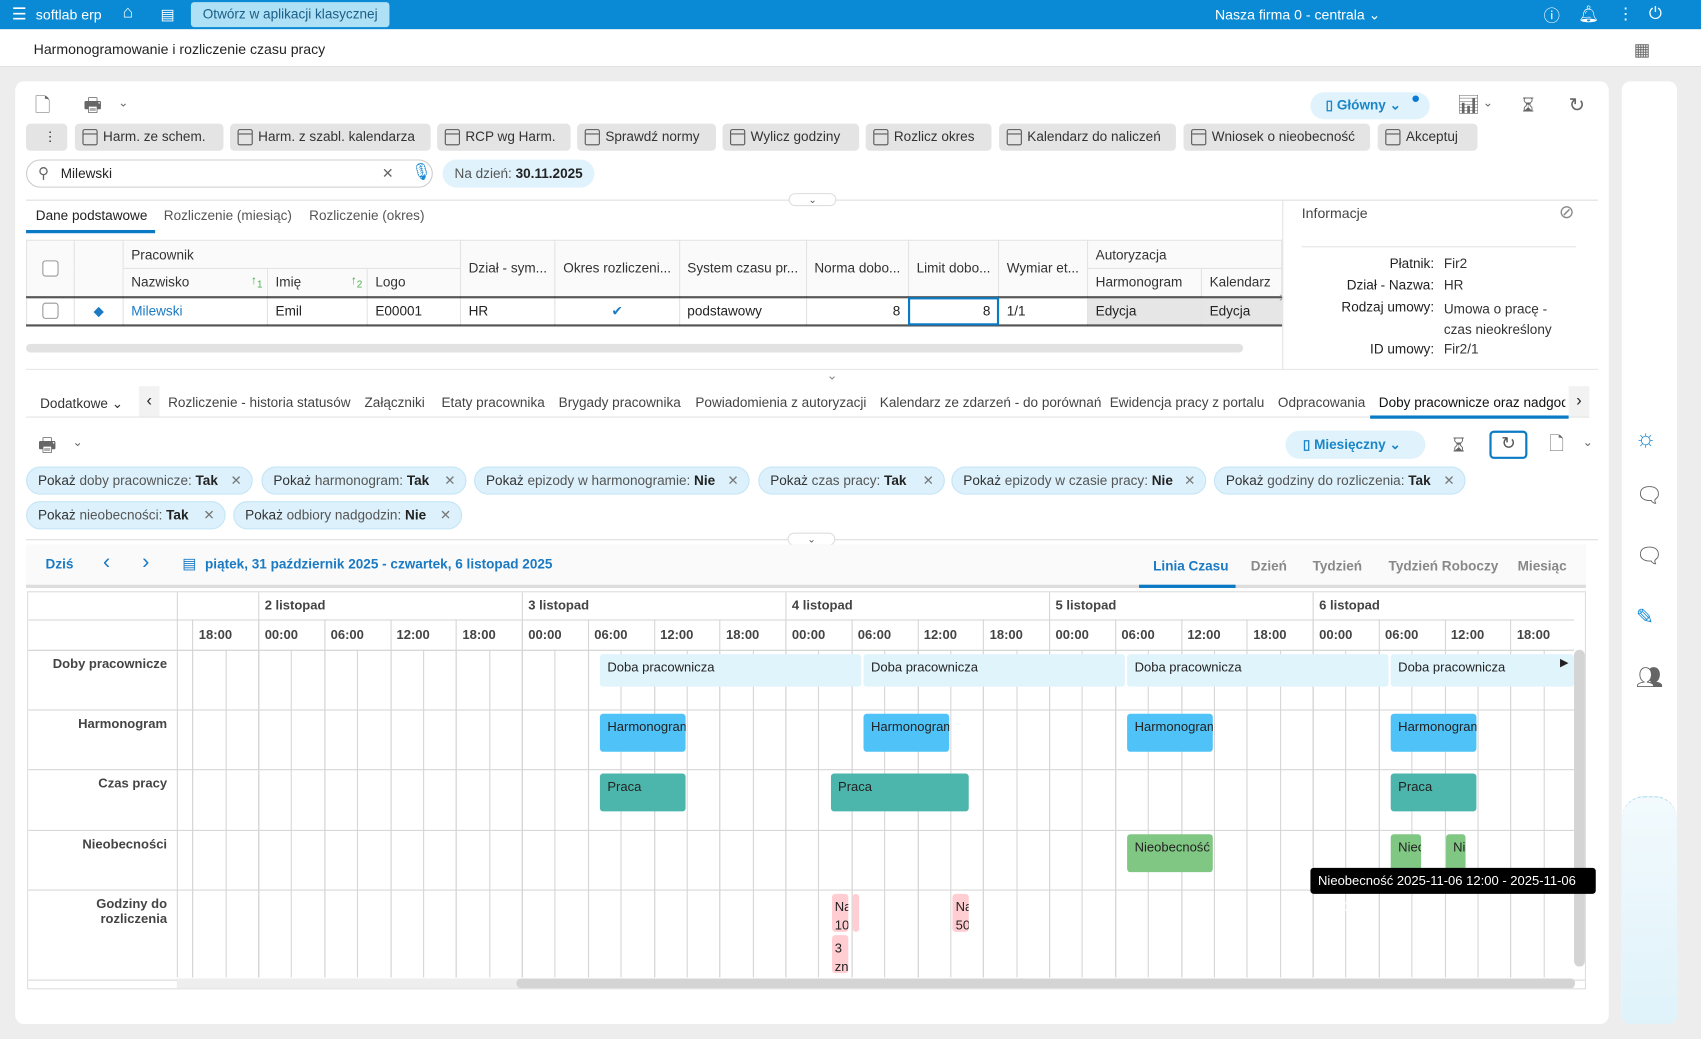 The height and width of the screenshot is (1039, 1701). What do you see at coordinates (620, 402) in the screenshot?
I see `subtab: Brygady pracownika` at bounding box center [620, 402].